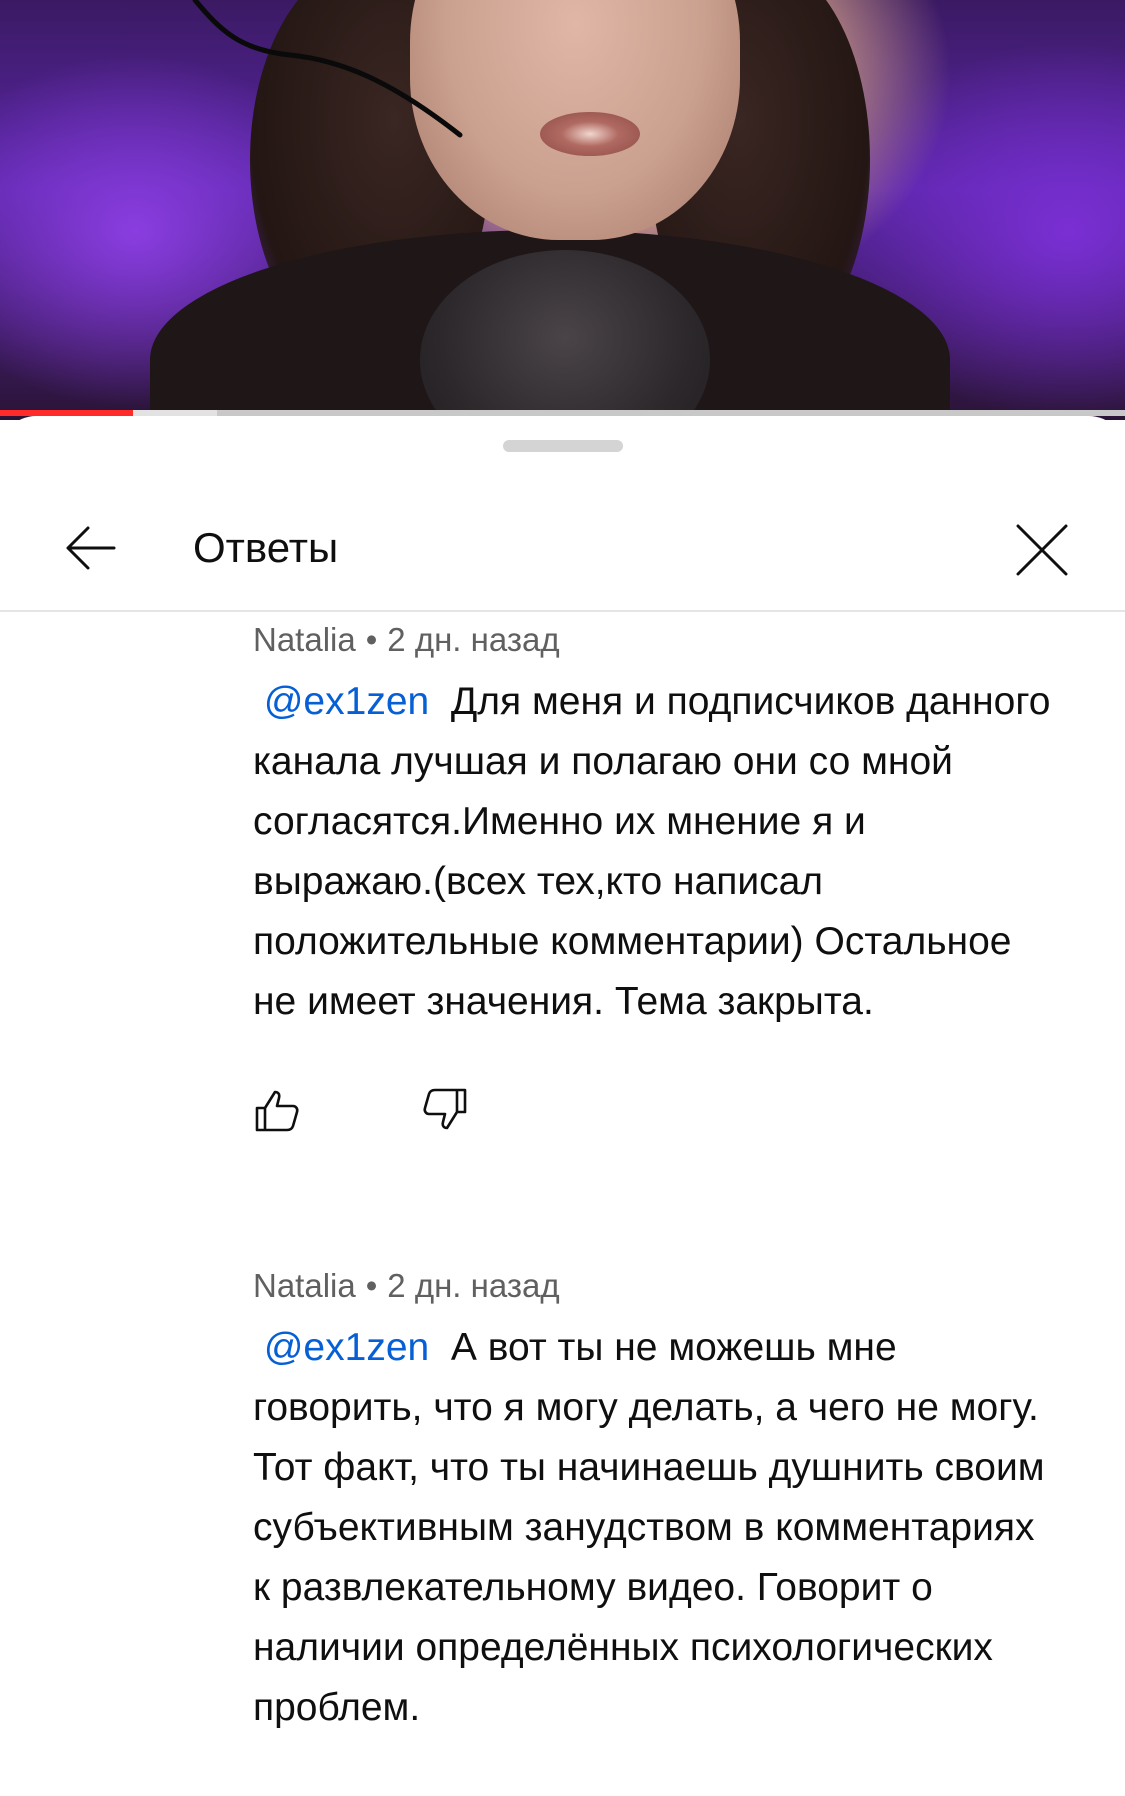 Image resolution: width=1125 pixels, height=1796 pixels. I want to click on thumbs-up-icon, so click(277, 1110).